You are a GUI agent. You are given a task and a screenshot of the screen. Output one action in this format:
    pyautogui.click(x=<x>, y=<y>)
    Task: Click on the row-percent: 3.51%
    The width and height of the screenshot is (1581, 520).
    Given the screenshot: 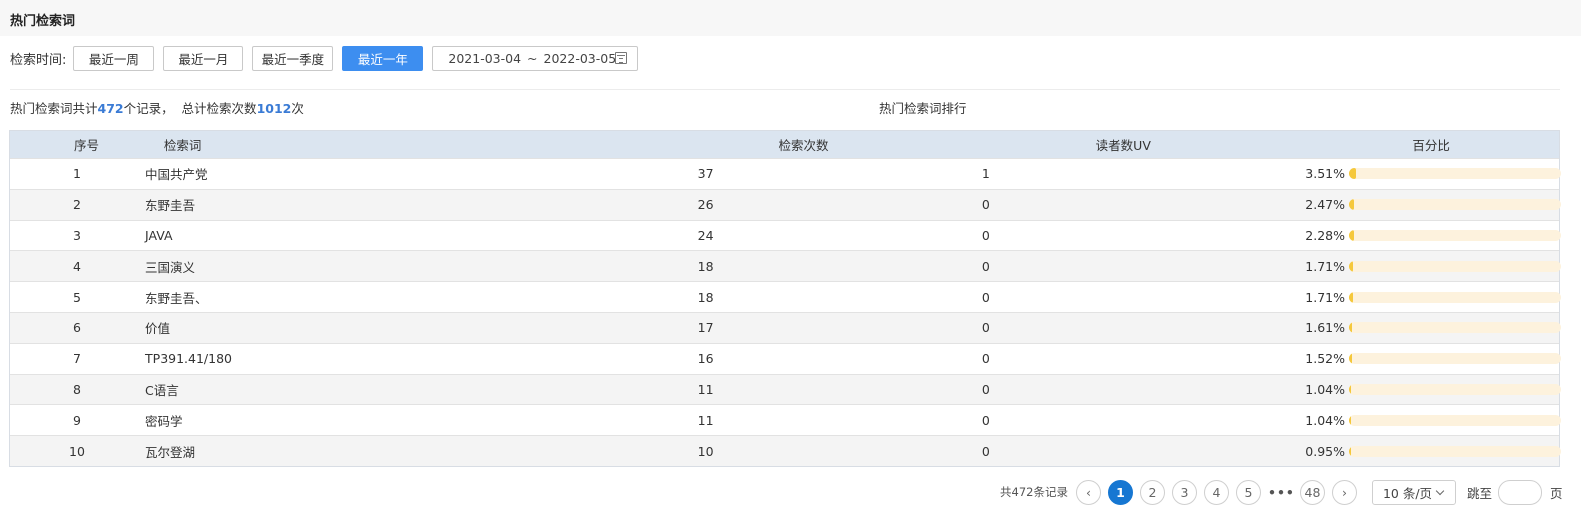 What is the action you would take?
    pyautogui.click(x=1325, y=174)
    